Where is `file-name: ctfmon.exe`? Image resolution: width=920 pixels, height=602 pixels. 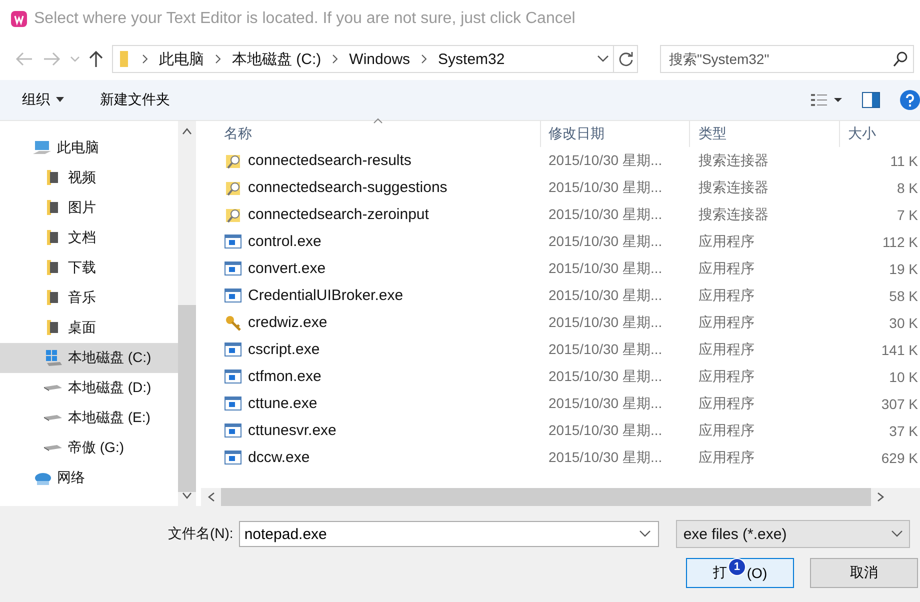
file-name: ctfmon.exe is located at coordinates (285, 376).